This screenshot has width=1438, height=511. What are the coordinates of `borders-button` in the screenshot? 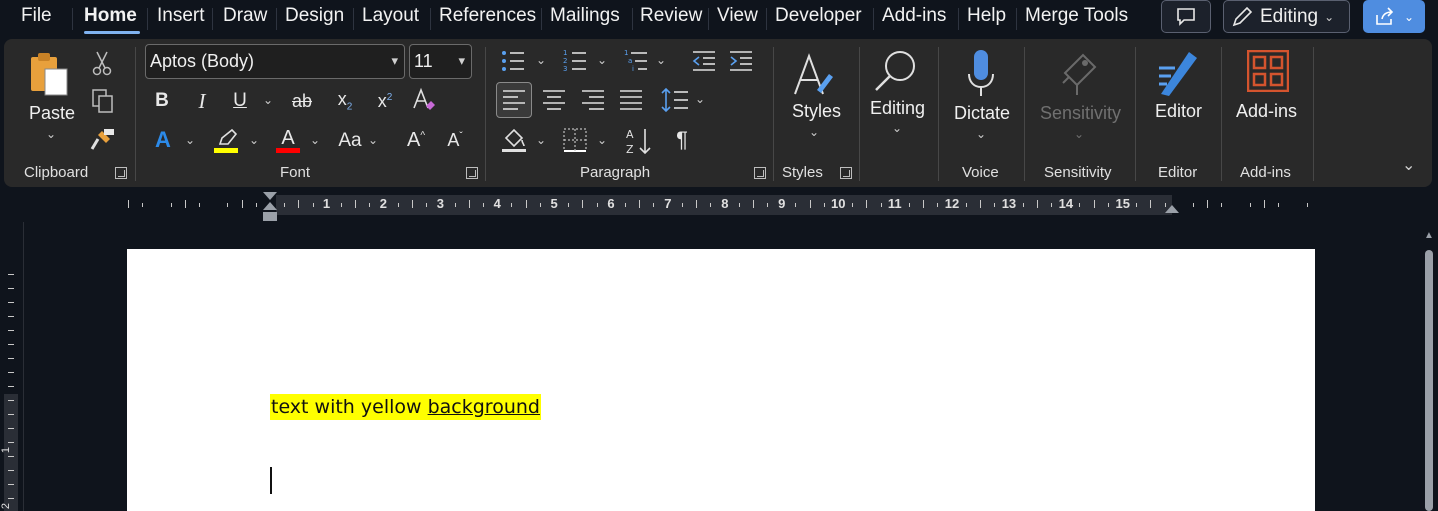 It's located at (575, 140).